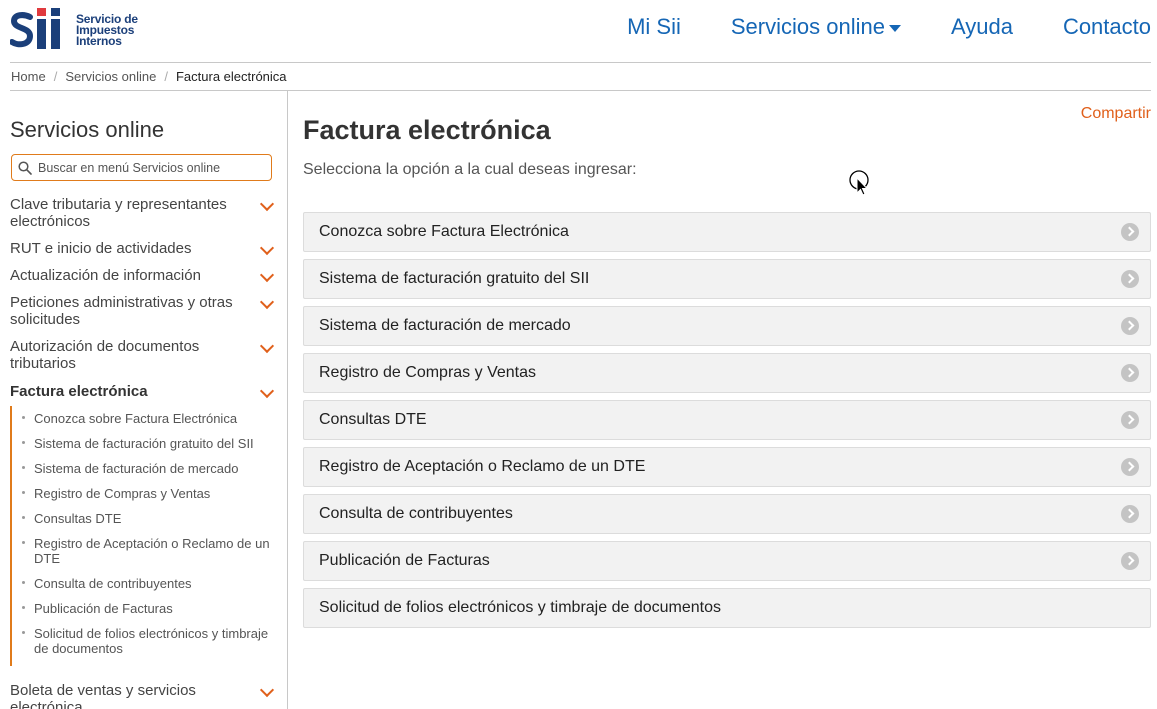  What do you see at coordinates (144, 443) in the screenshot?
I see `submenu-item-label: Sistema de facturación gratuito del SII` at bounding box center [144, 443].